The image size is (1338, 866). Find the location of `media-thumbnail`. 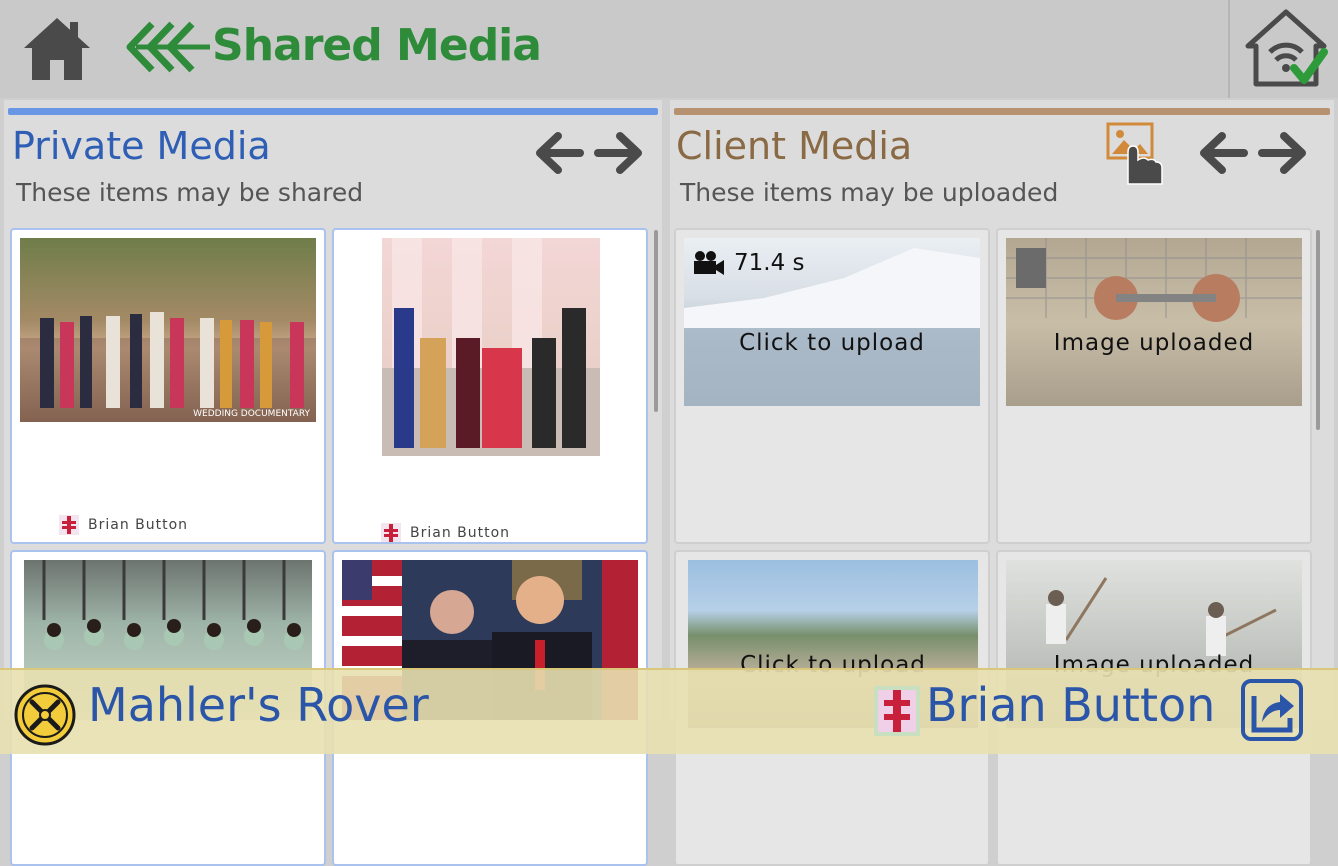

media-thumbnail is located at coordinates (491, 347).